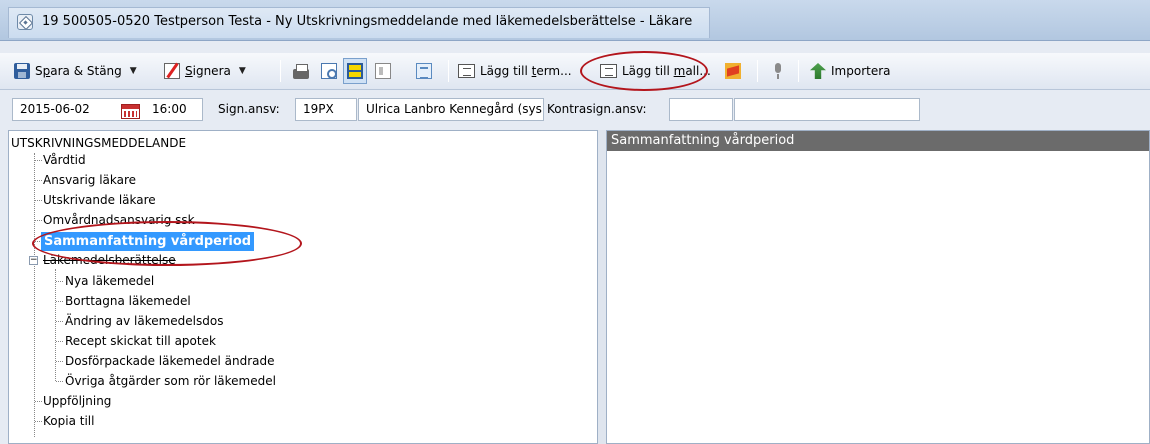 This screenshot has height=444, width=1150. I want to click on tree-item-omvardnadsansvarig-ssk: Omvårdnadsansvarig ssk, so click(119, 220).